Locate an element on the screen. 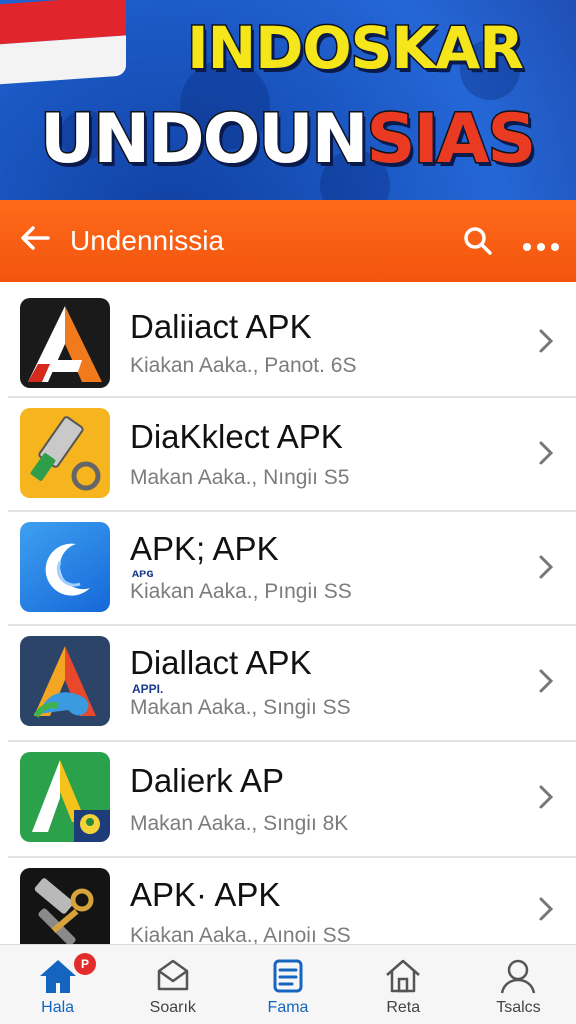 The image size is (576, 1024). app-tag: APPI. is located at coordinates (148, 689).